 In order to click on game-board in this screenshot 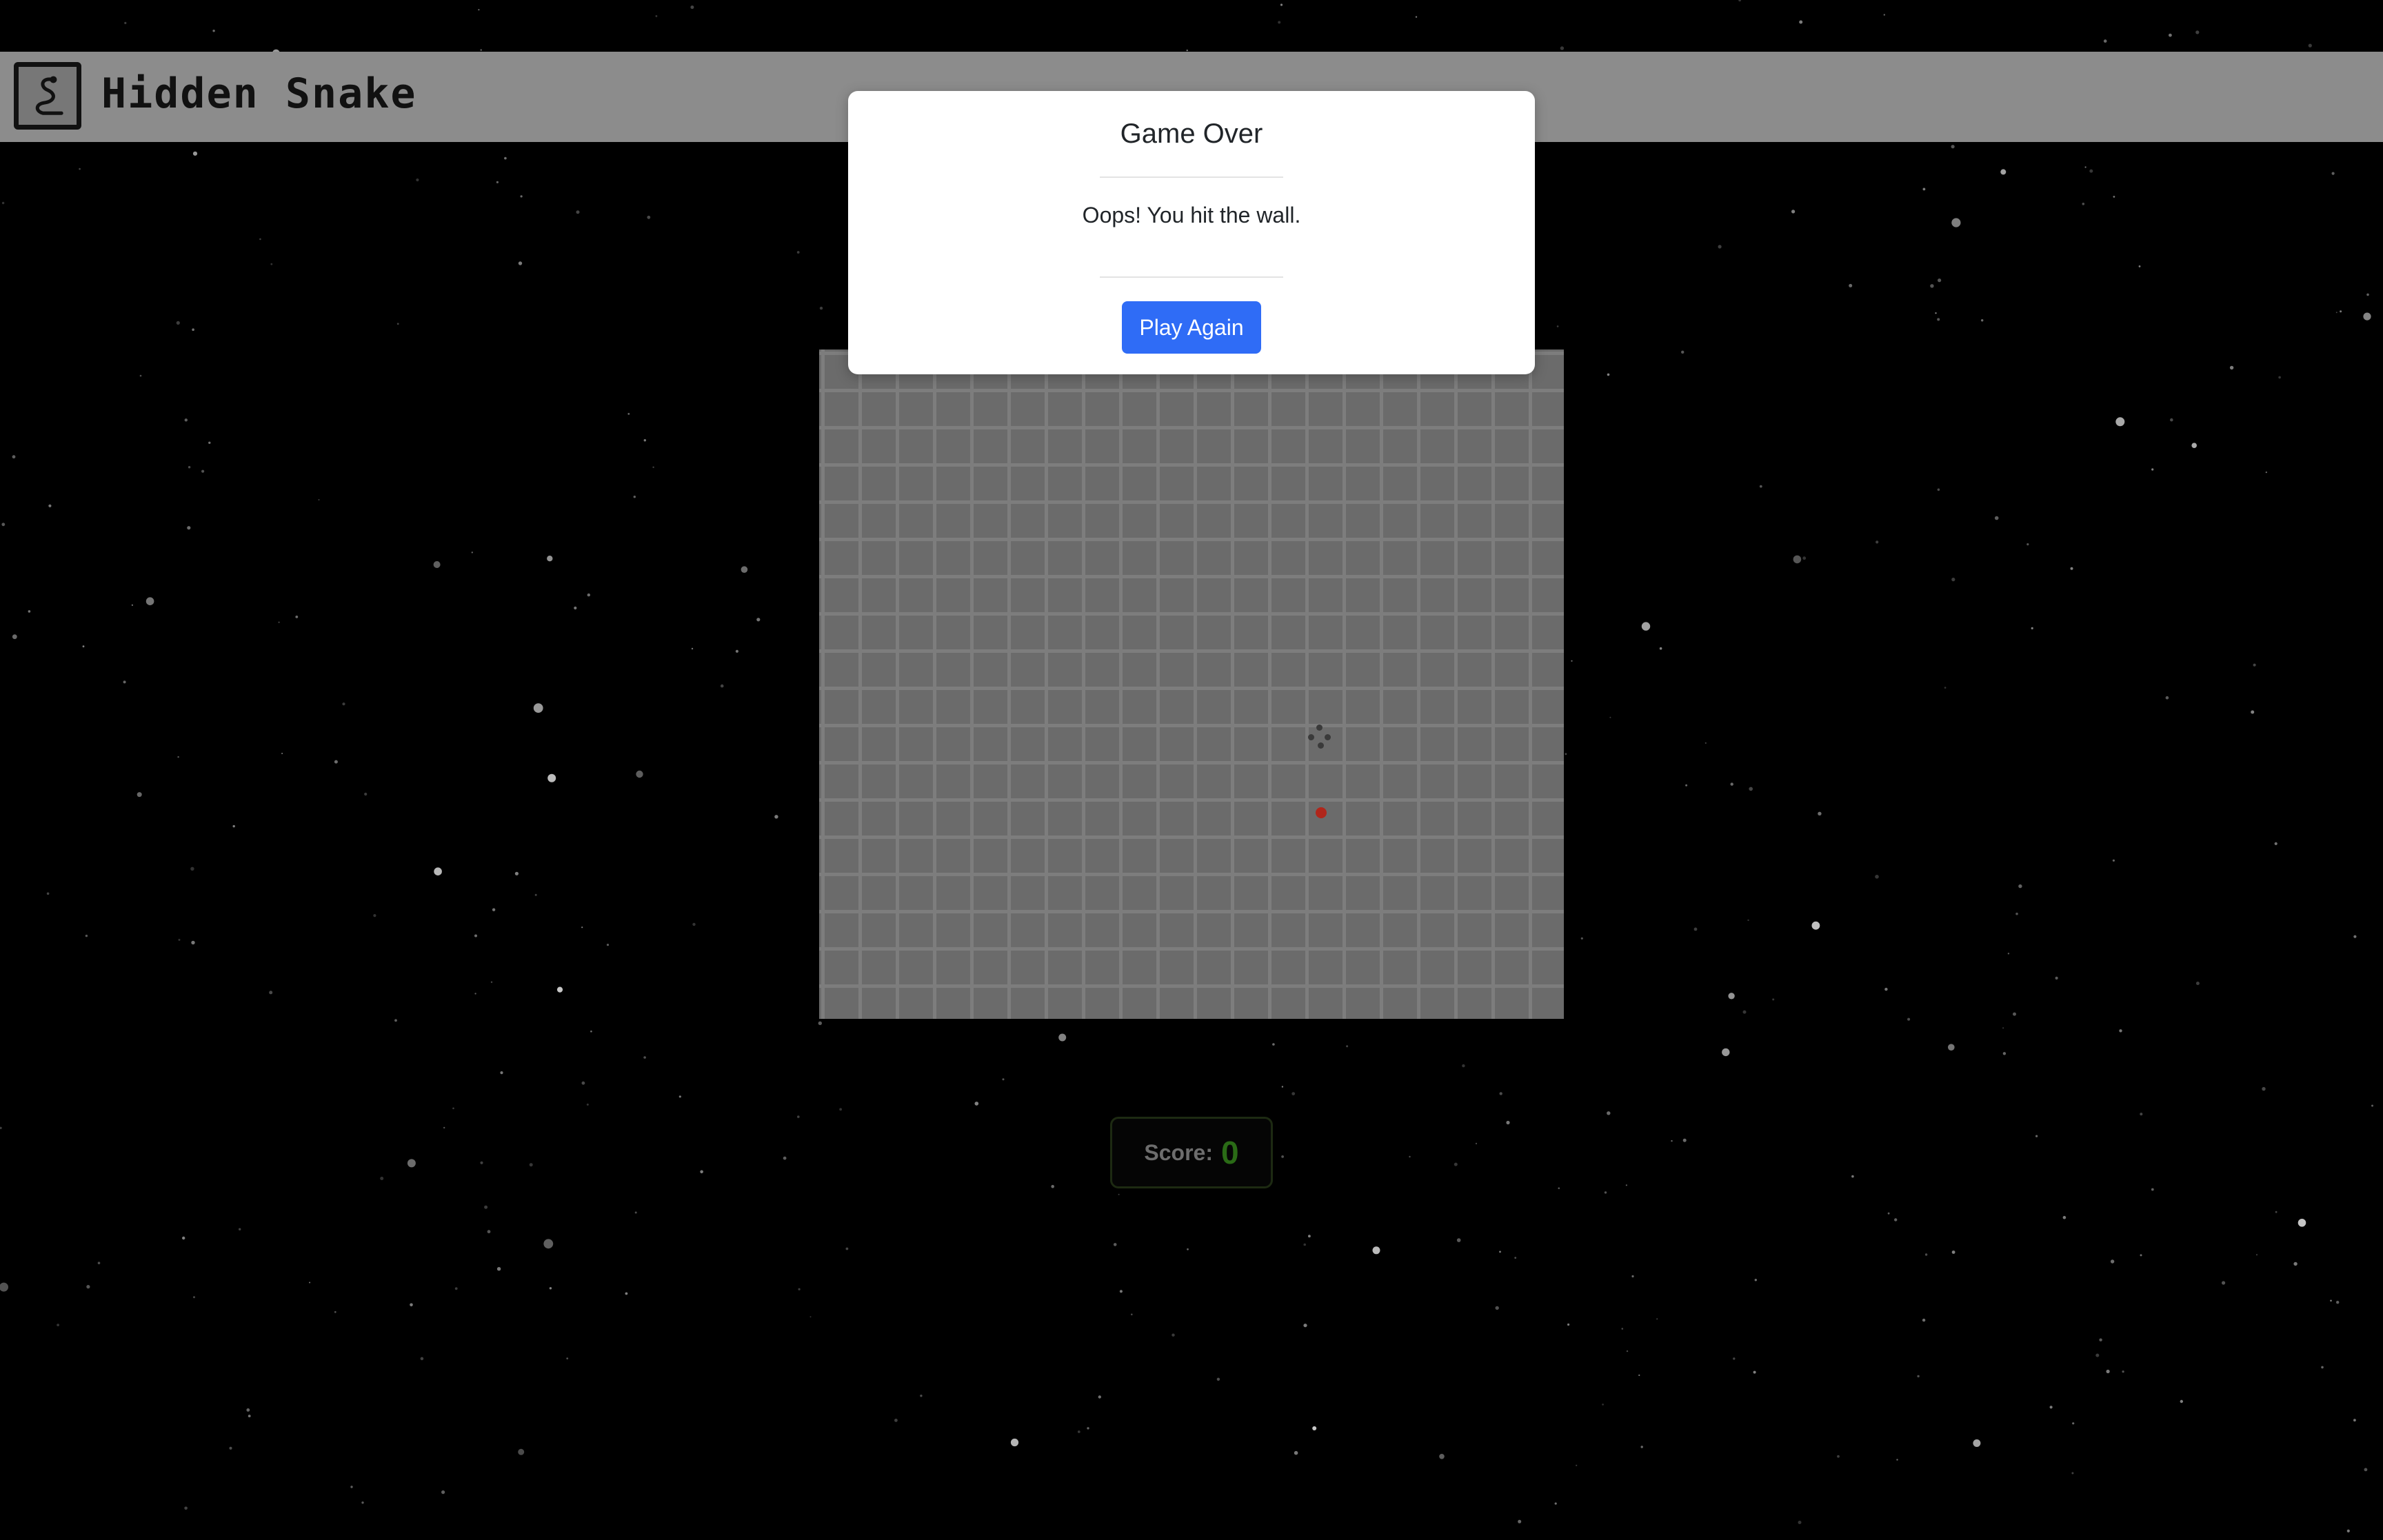, I will do `click(1191, 684)`.